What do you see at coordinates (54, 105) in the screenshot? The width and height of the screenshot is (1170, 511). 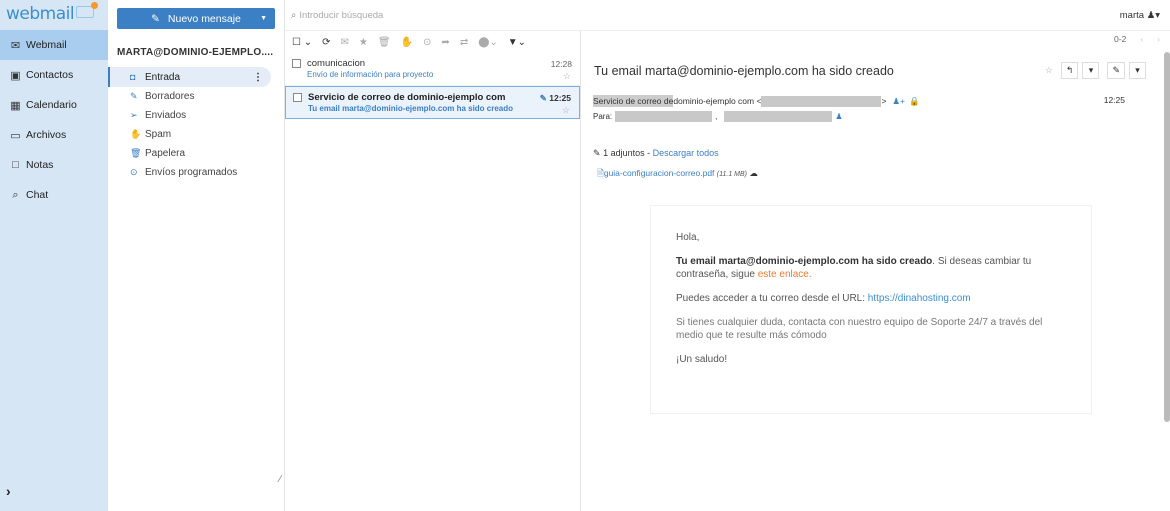 I see `nav-item-calendario: ▦ Calendario` at bounding box center [54, 105].